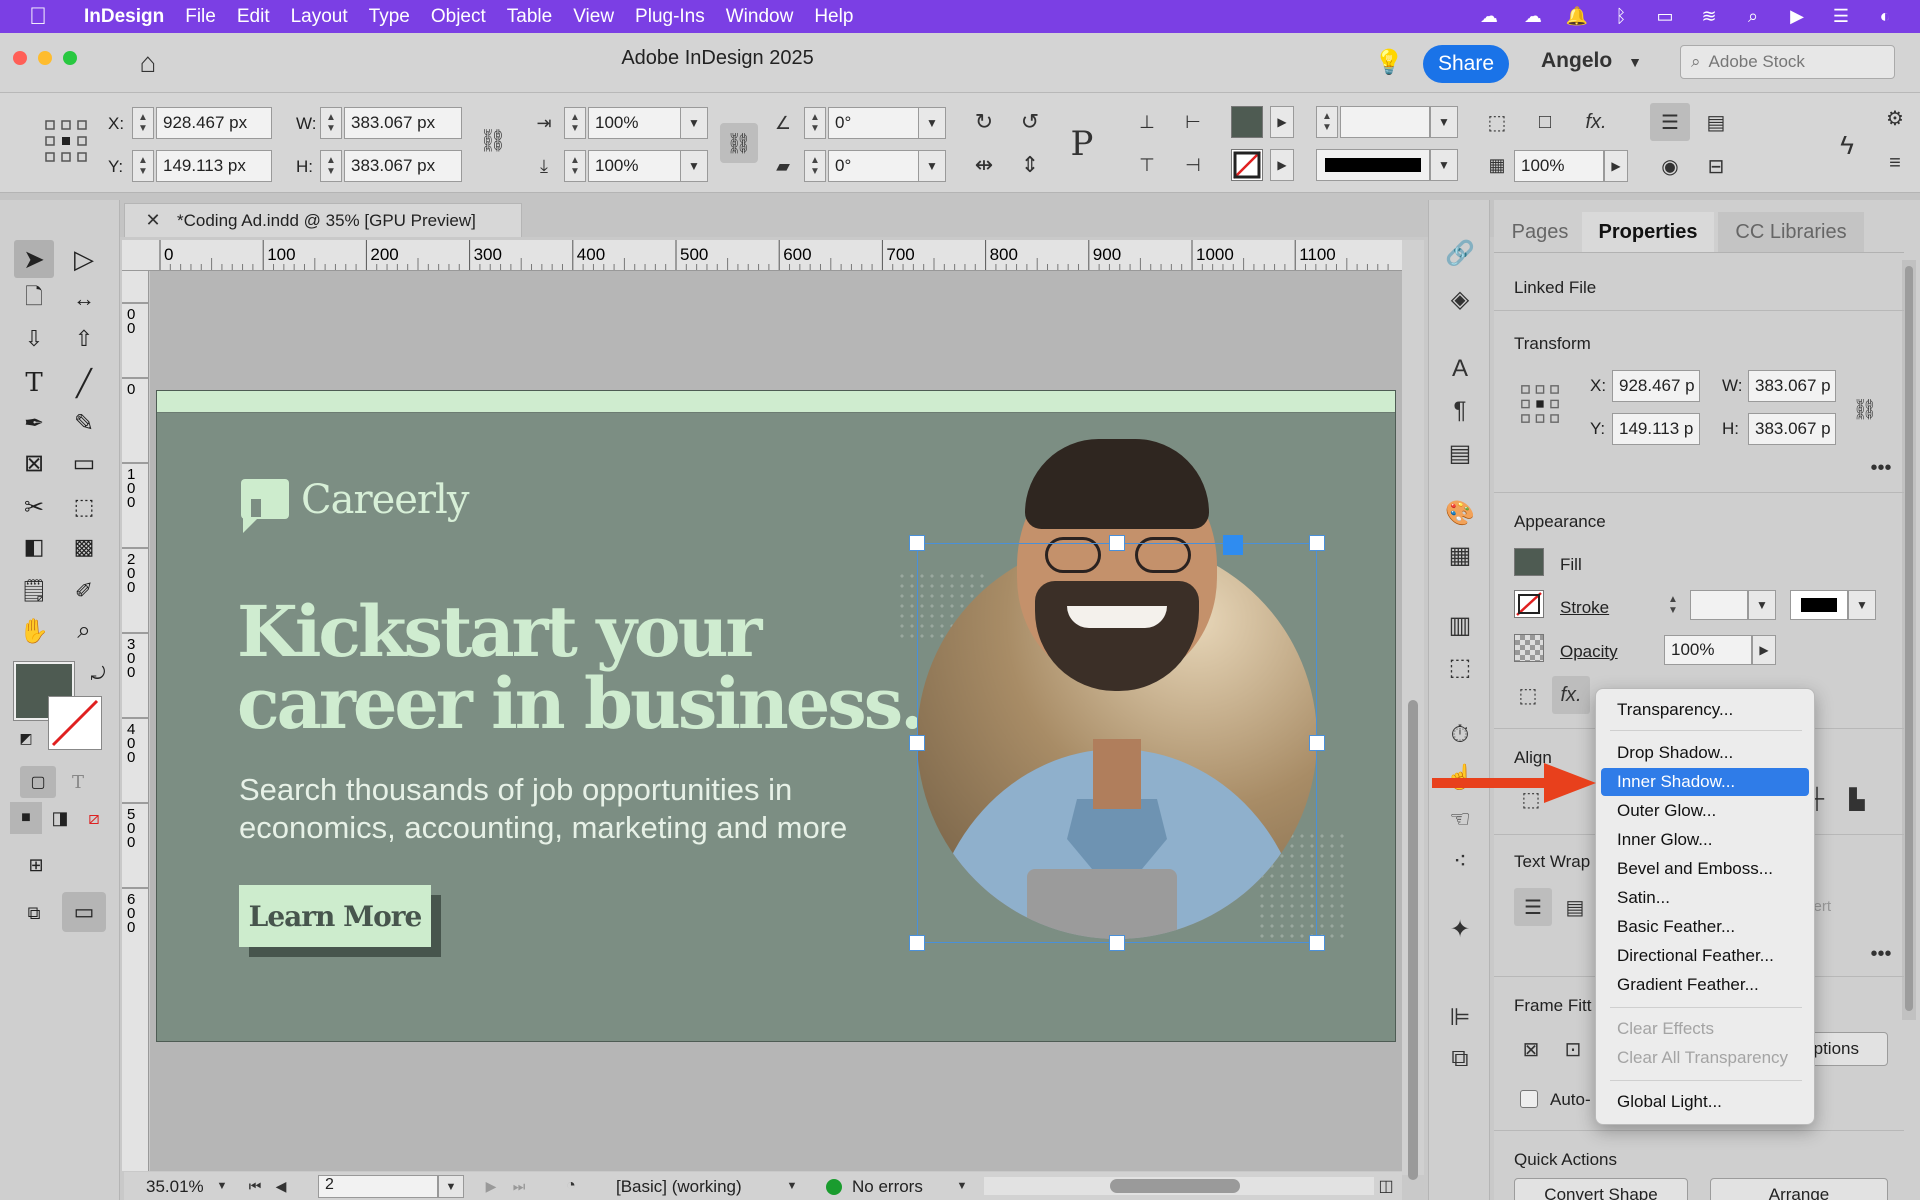 Image resolution: width=1920 pixels, height=1200 pixels. What do you see at coordinates (26, 738) in the screenshot?
I see `default-colors-icon: ◩` at bounding box center [26, 738].